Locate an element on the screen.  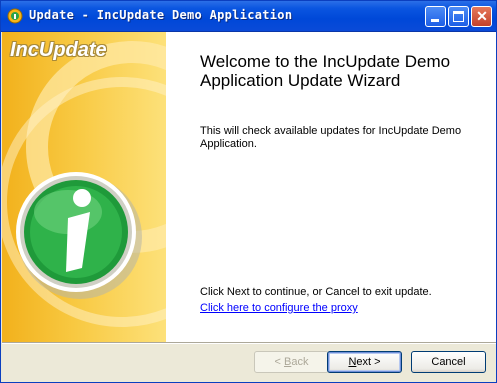
next-label: ext > is located at coordinates (368, 362).